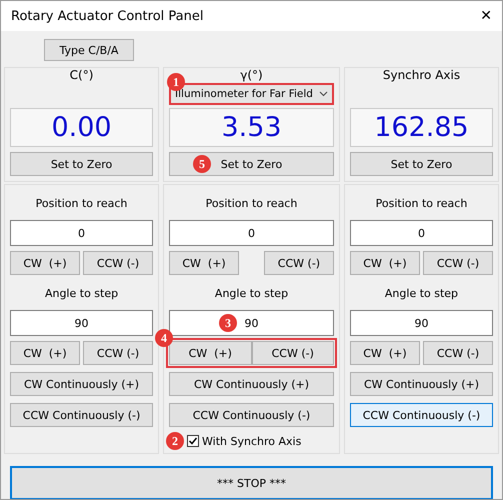 The image size is (503, 500). What do you see at coordinates (422, 75) in the screenshot?
I see `column-header: Synchro Axis` at bounding box center [422, 75].